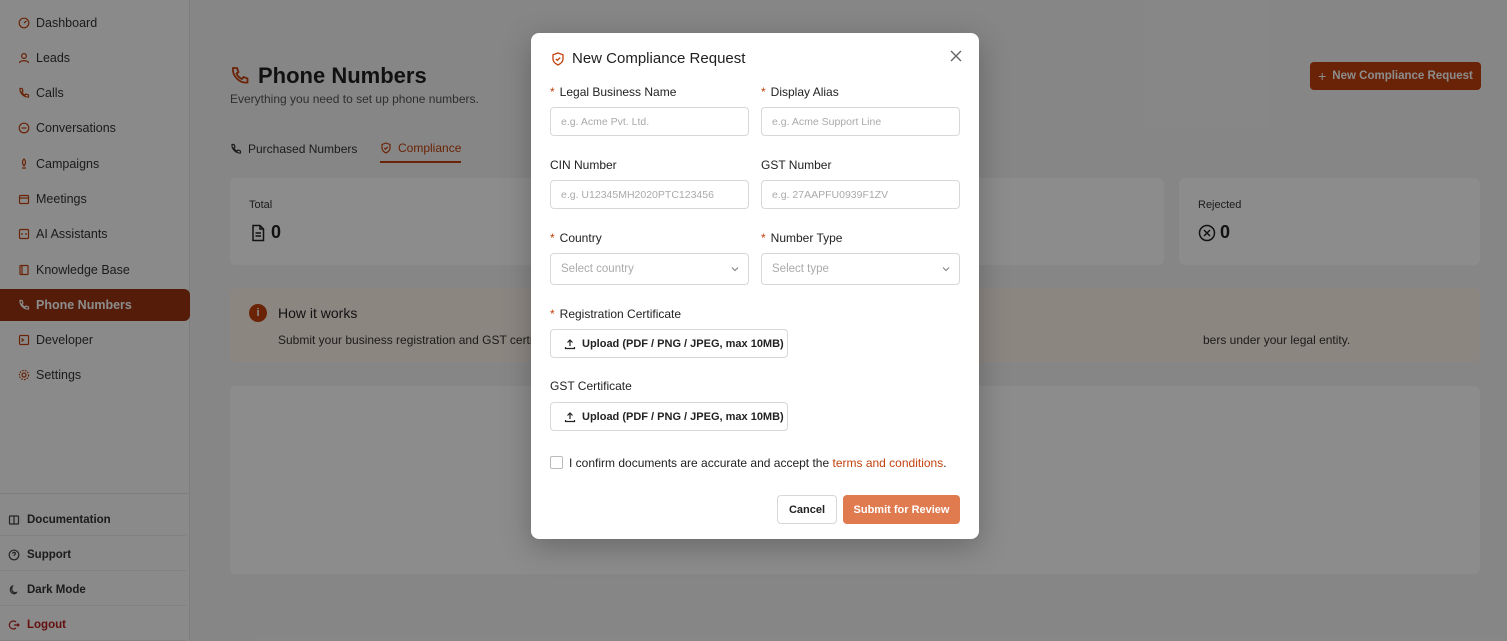 This screenshot has height=641, width=1507. Describe the element at coordinates (591, 386) in the screenshot. I see `gst-certificate-label: GST Certificate` at that location.